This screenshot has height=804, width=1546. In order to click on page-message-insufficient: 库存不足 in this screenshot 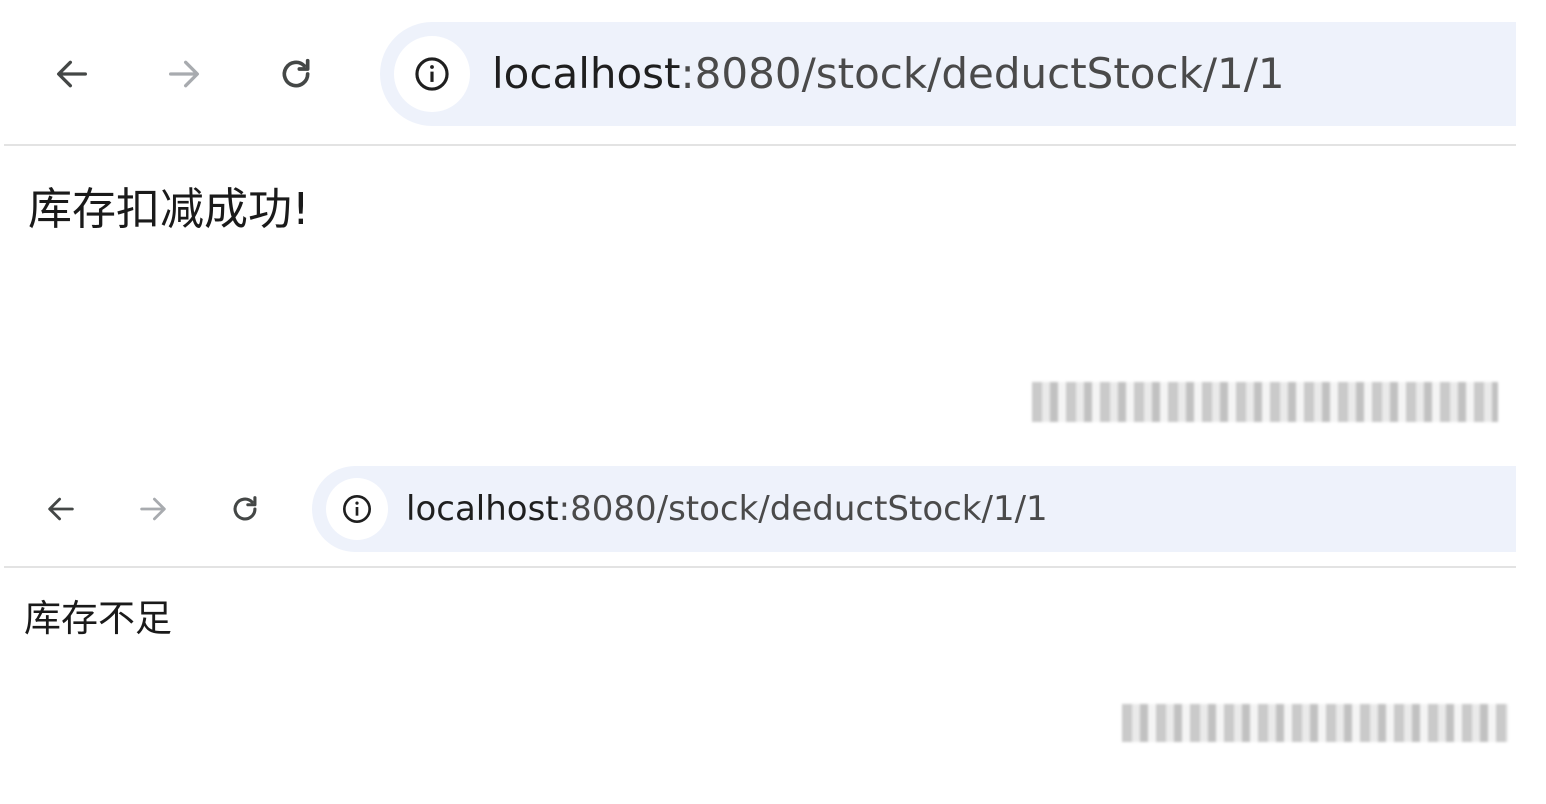, I will do `click(98, 618)`.